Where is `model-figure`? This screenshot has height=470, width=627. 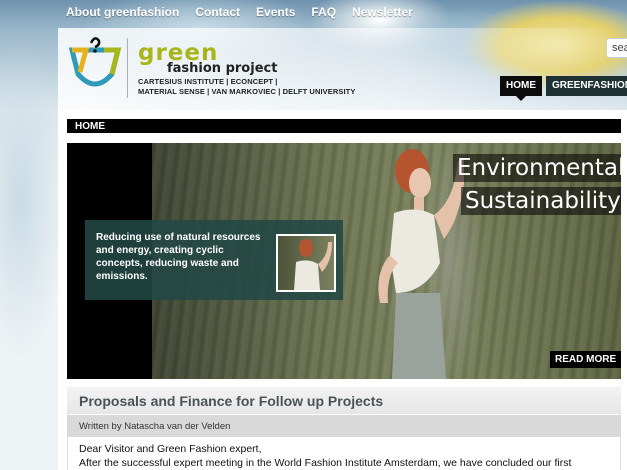
model-figure is located at coordinates (421, 264).